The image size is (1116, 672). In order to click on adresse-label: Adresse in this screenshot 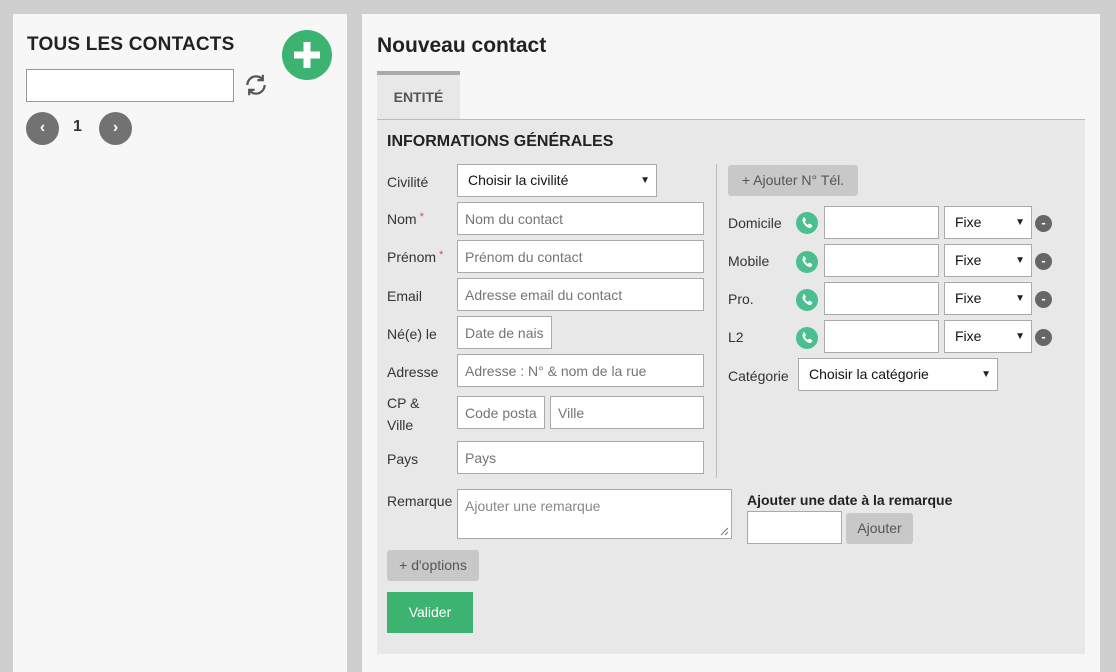, I will do `click(413, 372)`.